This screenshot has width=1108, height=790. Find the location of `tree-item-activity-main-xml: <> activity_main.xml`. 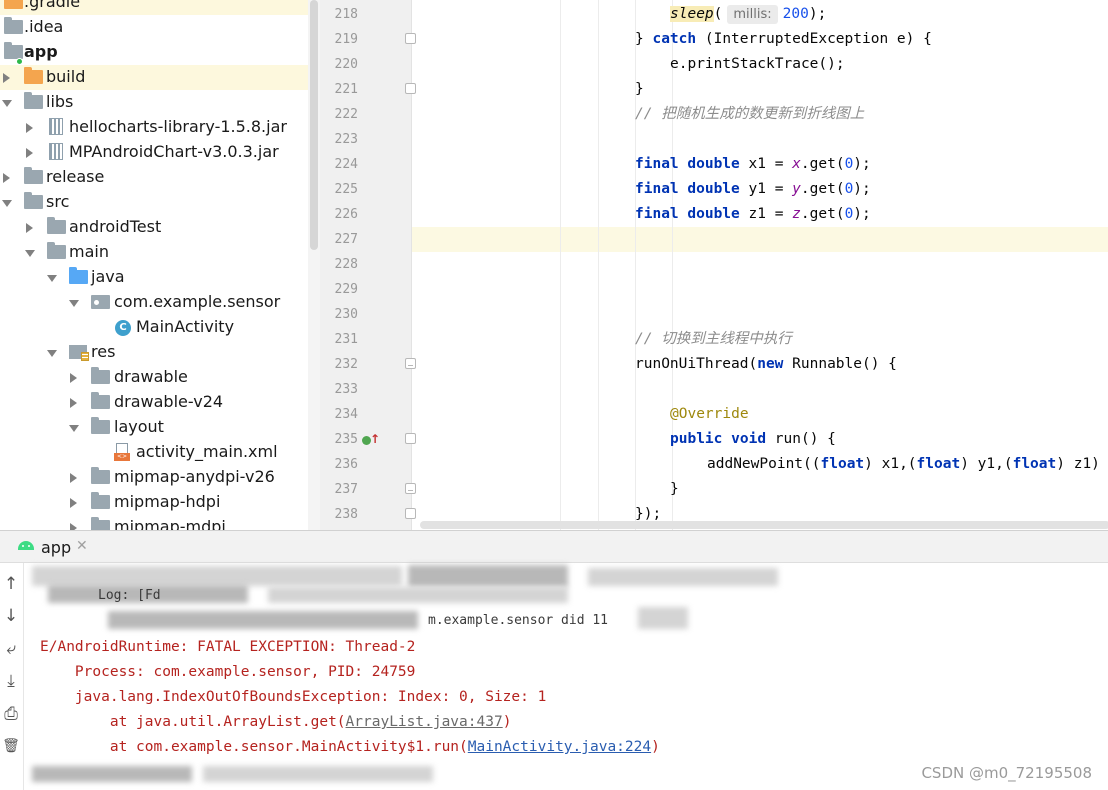

tree-item-activity-main-xml: <> activity_main.xml is located at coordinates (160, 452).